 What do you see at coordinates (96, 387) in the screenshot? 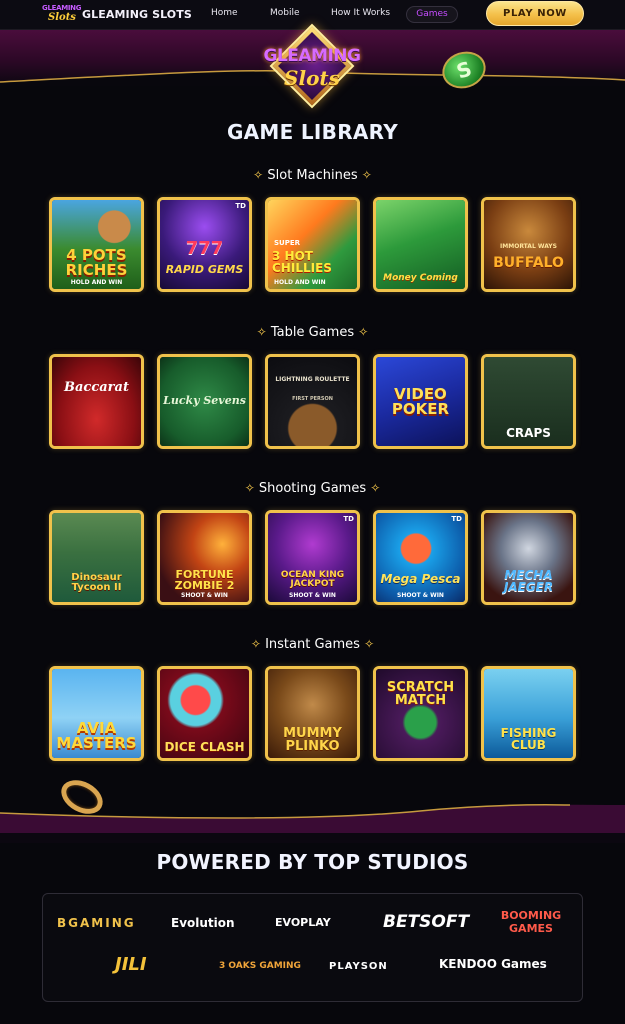
I see `game-title: Baccarat` at bounding box center [96, 387].